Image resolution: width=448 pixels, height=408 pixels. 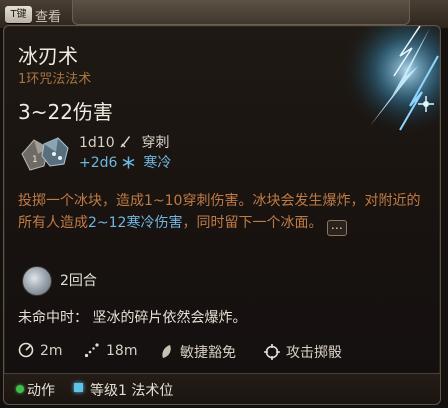 I want to click on examine-hint: 查看, so click(x=48, y=15).